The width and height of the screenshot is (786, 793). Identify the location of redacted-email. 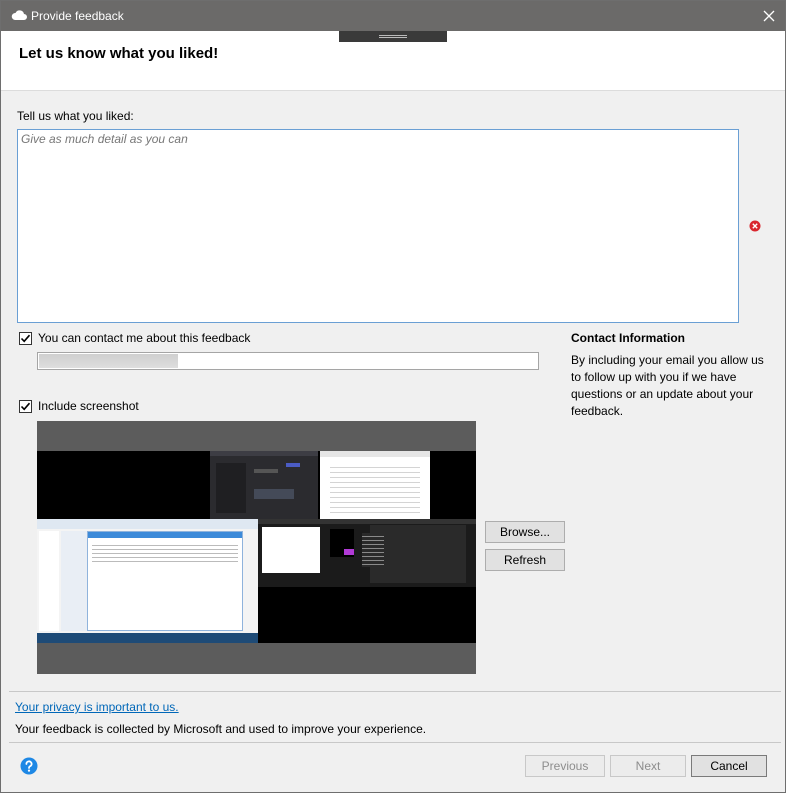
(108, 361).